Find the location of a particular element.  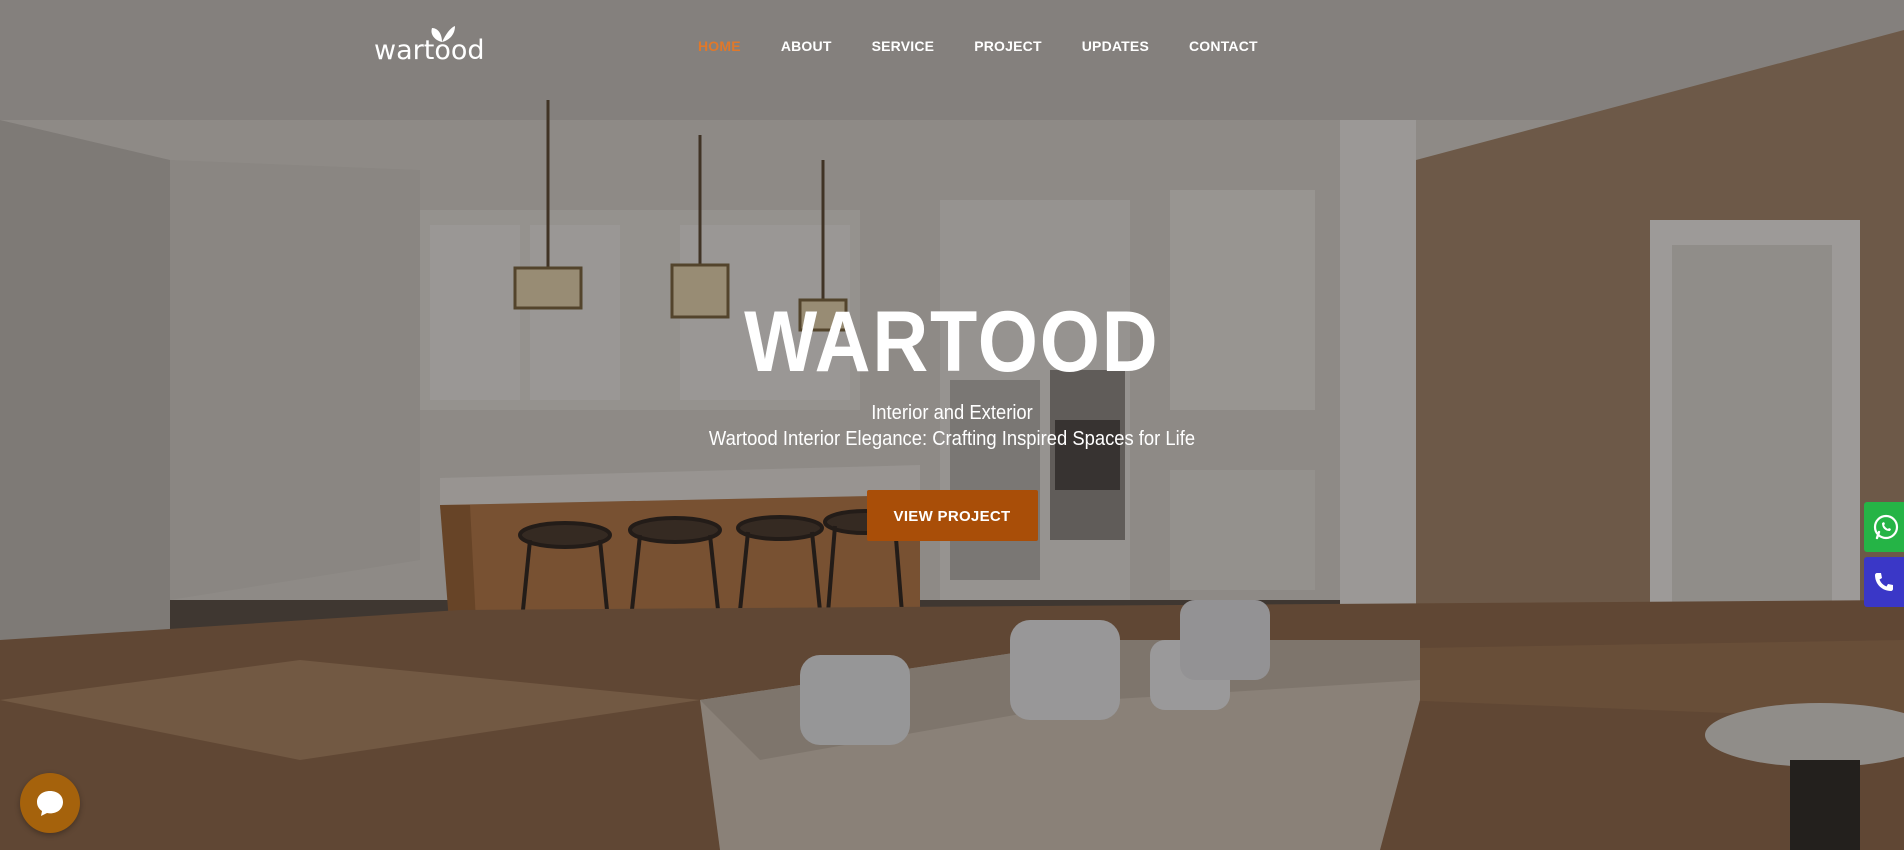

nav-item-updates: UPDATES is located at coordinates (1115, 46).